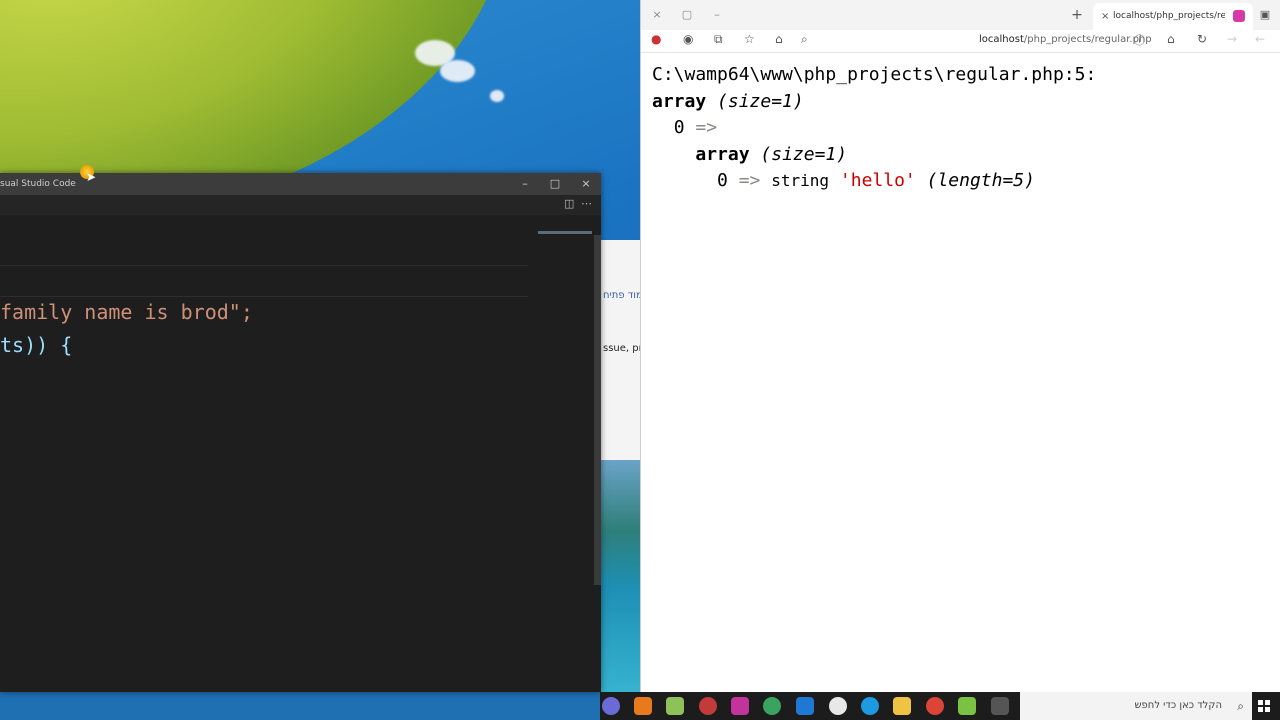  I want to click on editor-scrollbar, so click(597, 410).